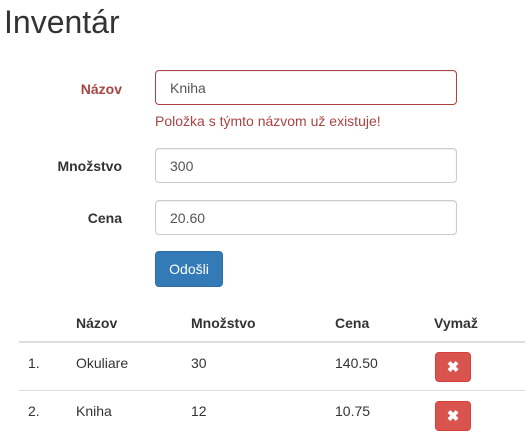 This screenshot has width=532, height=439. I want to click on price-field, so click(306, 217).